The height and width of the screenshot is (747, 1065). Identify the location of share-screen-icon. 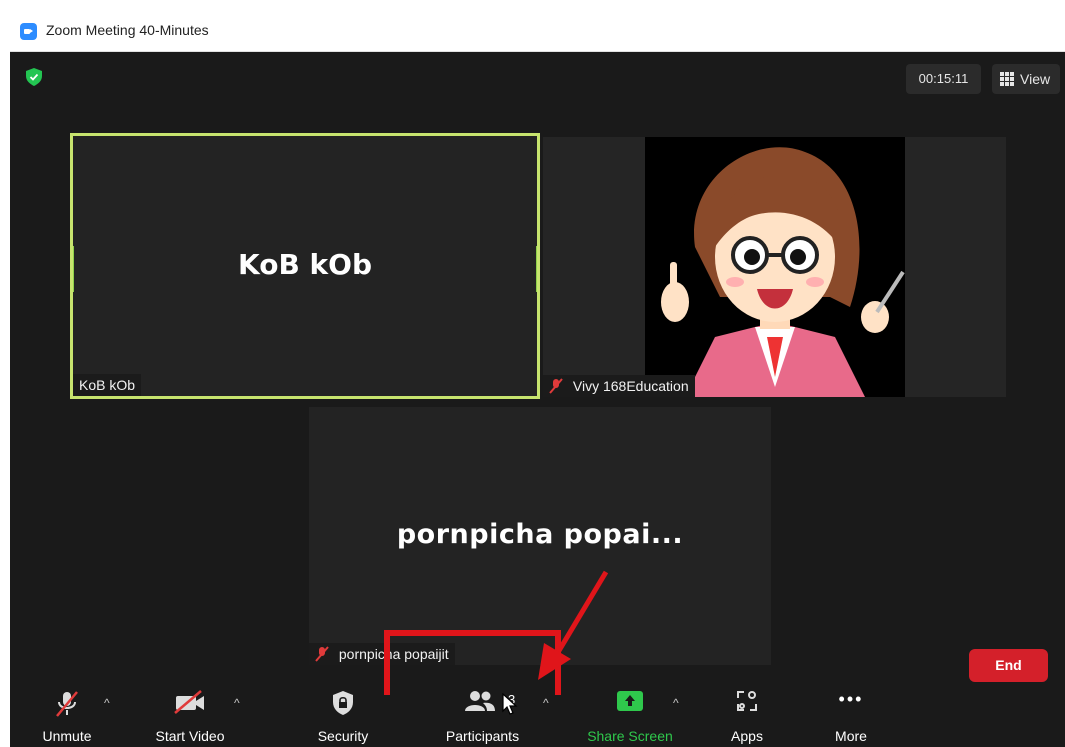
(630, 701).